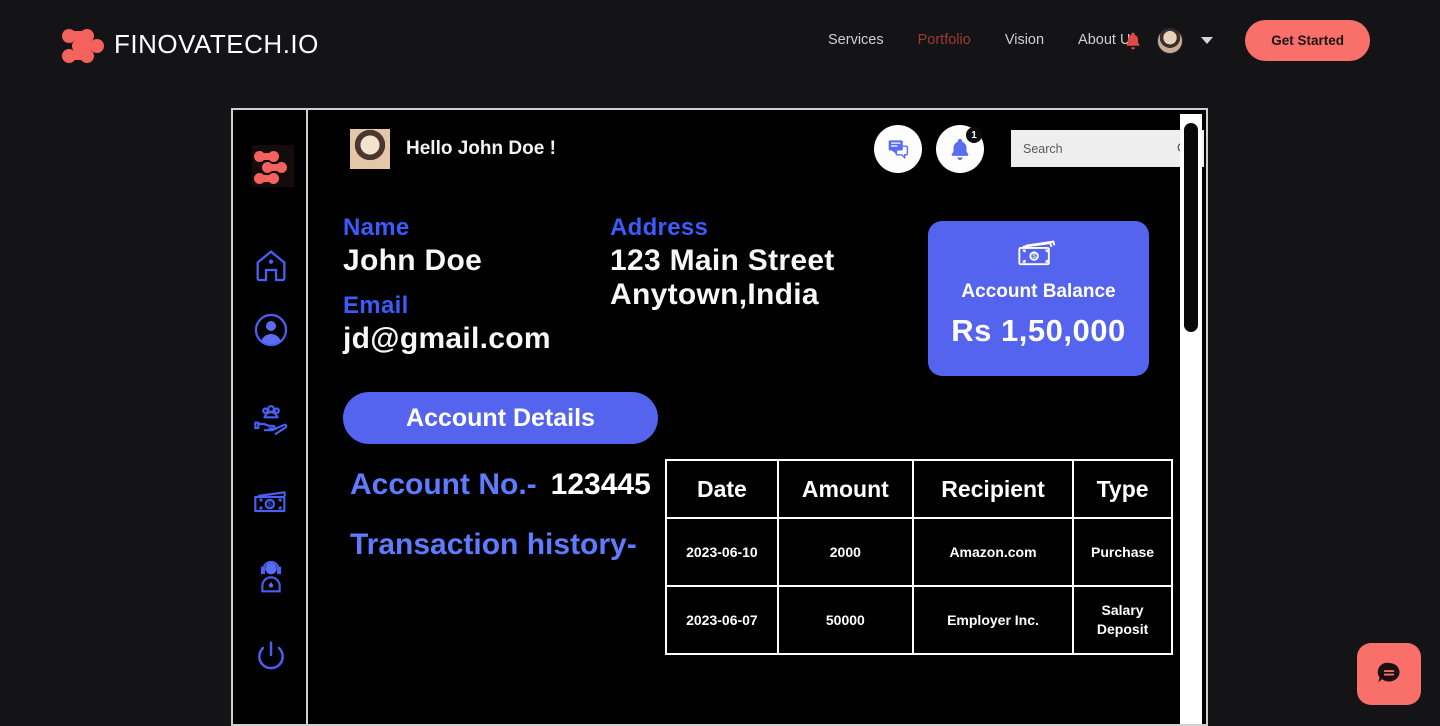 This screenshot has height=726, width=1440. What do you see at coordinates (1170, 40) in the screenshot?
I see `avatar` at bounding box center [1170, 40].